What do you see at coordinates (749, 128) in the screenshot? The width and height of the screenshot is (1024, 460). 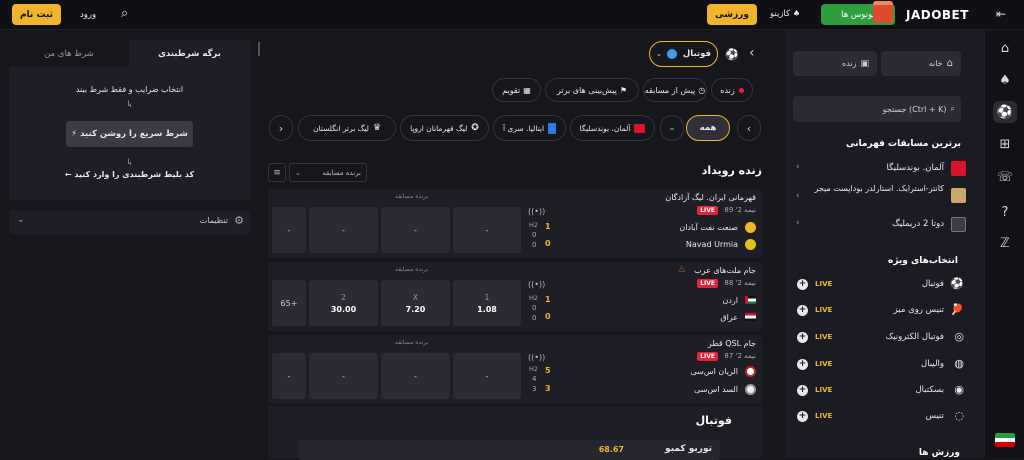 I see `filter-prev-button: ‹` at bounding box center [749, 128].